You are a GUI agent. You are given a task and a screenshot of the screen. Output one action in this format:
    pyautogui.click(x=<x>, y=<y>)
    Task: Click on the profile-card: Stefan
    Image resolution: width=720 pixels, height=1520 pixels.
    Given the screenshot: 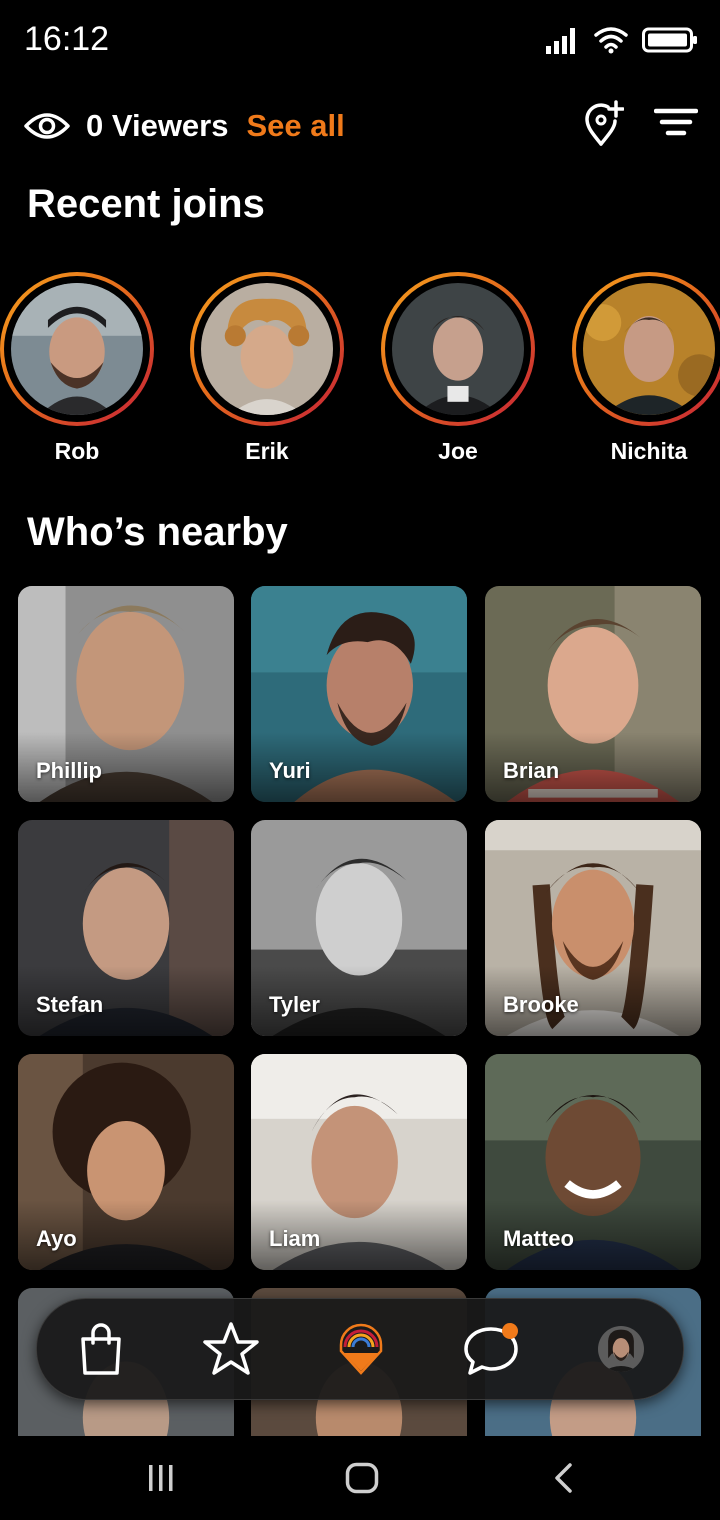 What is the action you would take?
    pyautogui.click(x=126, y=928)
    